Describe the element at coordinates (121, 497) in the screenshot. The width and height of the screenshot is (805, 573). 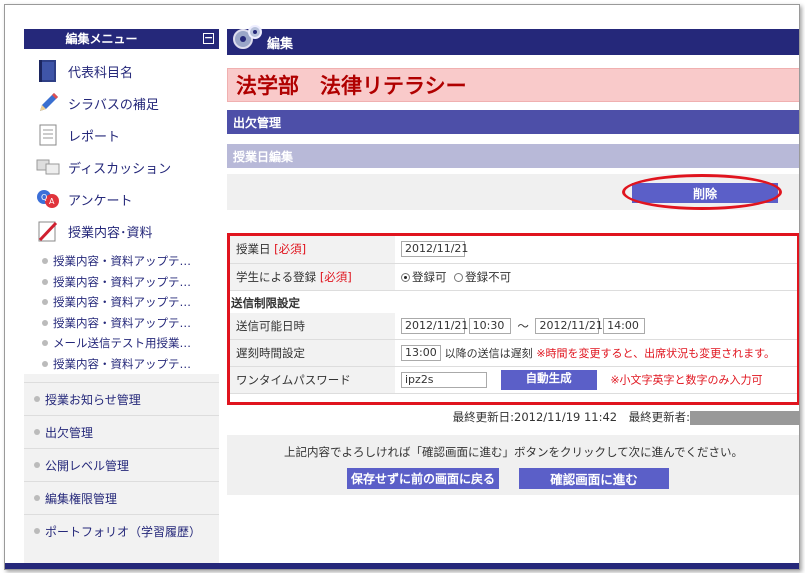
I see `sidebar-section-permissions: 編集権限管理` at that location.